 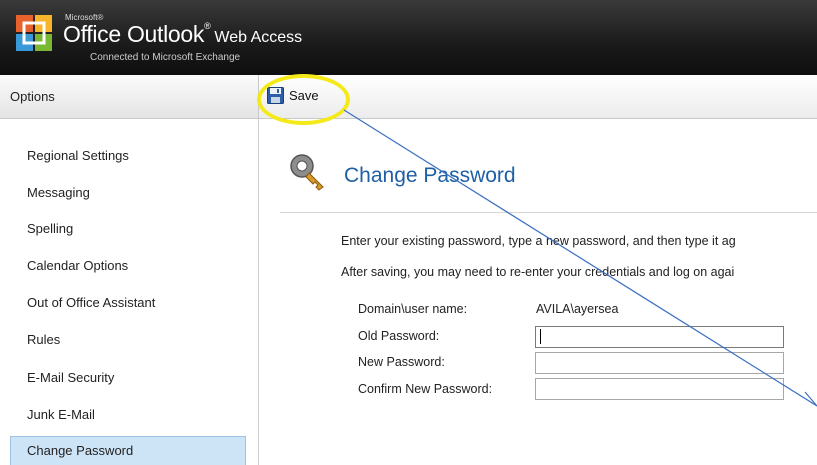 I want to click on brand-suffix: Web Access, so click(x=258, y=37).